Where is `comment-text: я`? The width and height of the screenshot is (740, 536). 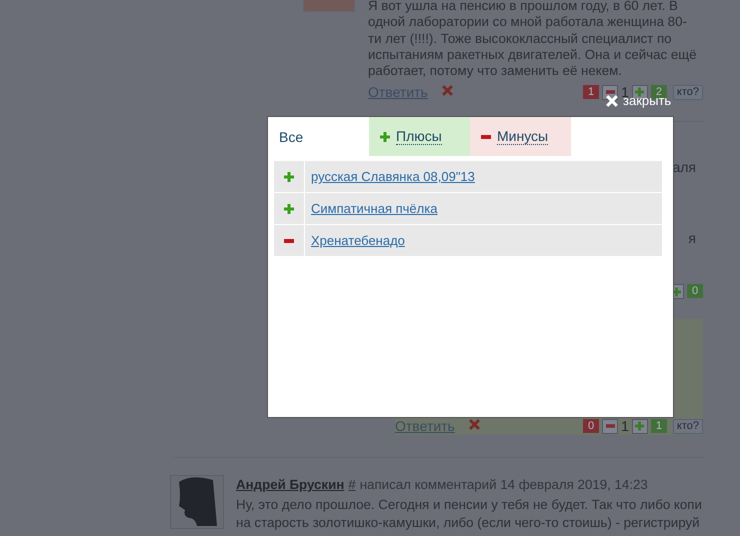 comment-text: я is located at coordinates (692, 238).